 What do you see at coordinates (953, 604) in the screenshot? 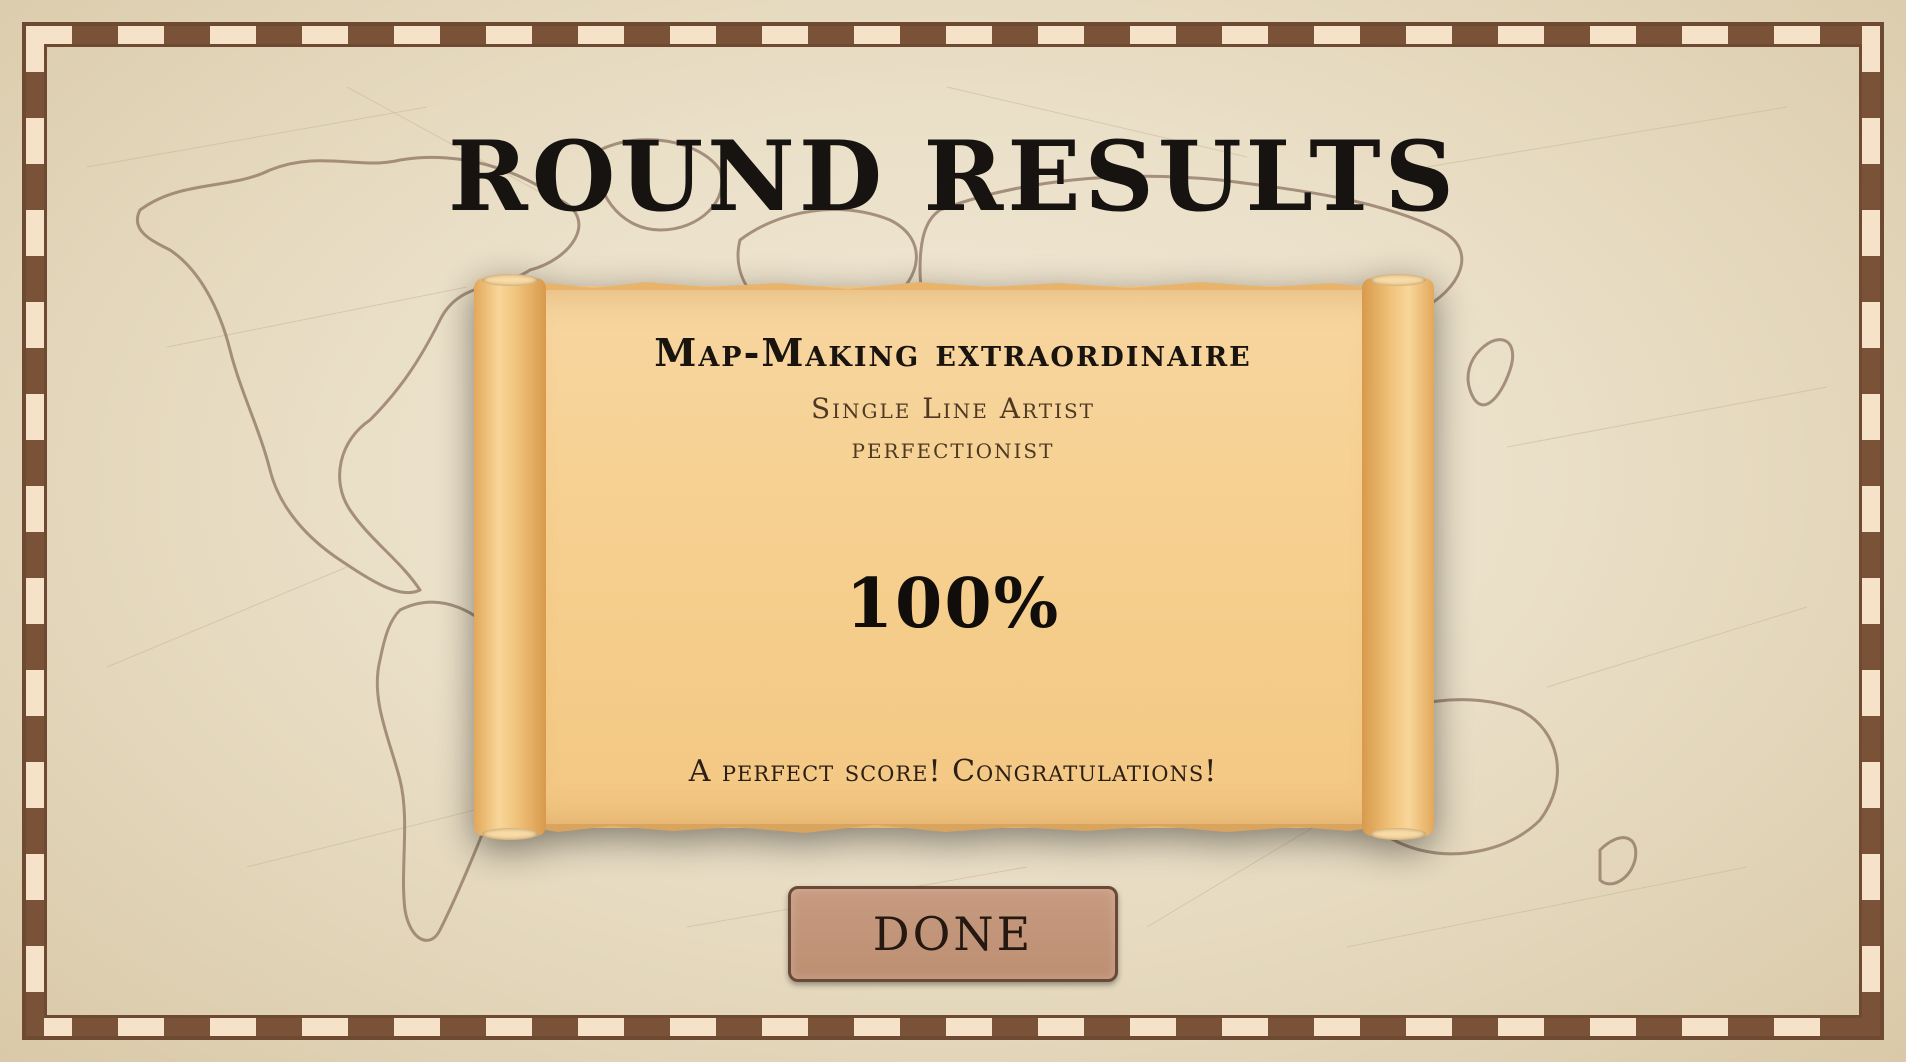
I see `score-value: 100%` at bounding box center [953, 604].